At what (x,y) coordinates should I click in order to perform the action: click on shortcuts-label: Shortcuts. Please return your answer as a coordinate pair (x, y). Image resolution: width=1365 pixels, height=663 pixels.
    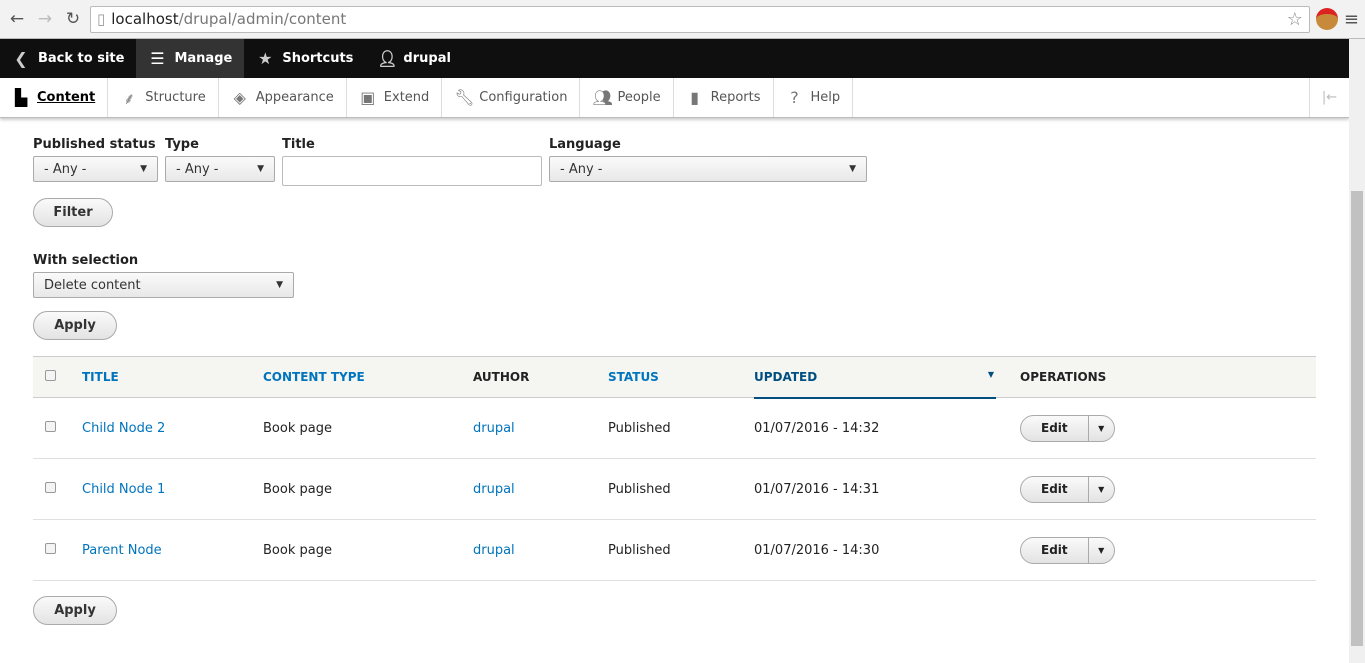
    Looking at the image, I should click on (318, 58).